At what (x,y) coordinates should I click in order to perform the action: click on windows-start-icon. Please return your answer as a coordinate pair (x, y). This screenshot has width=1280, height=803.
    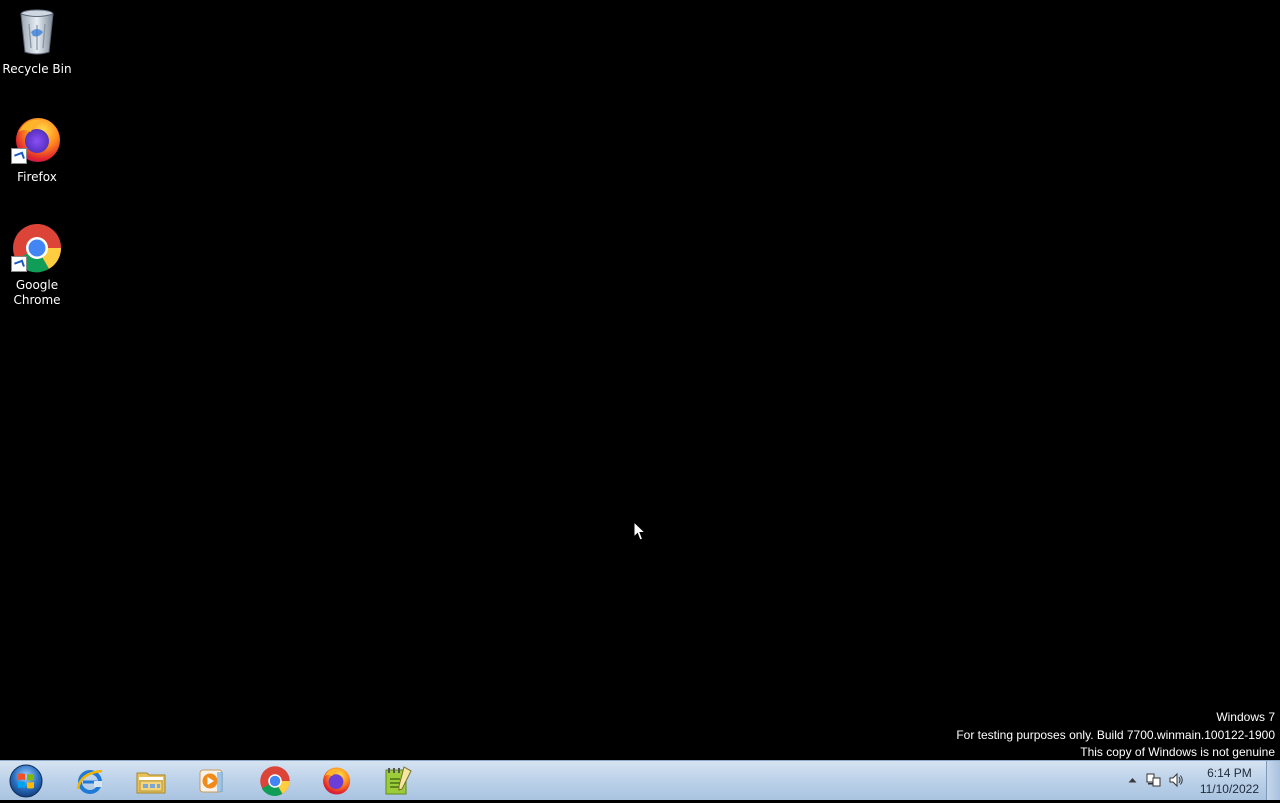
    Looking at the image, I should click on (26, 781).